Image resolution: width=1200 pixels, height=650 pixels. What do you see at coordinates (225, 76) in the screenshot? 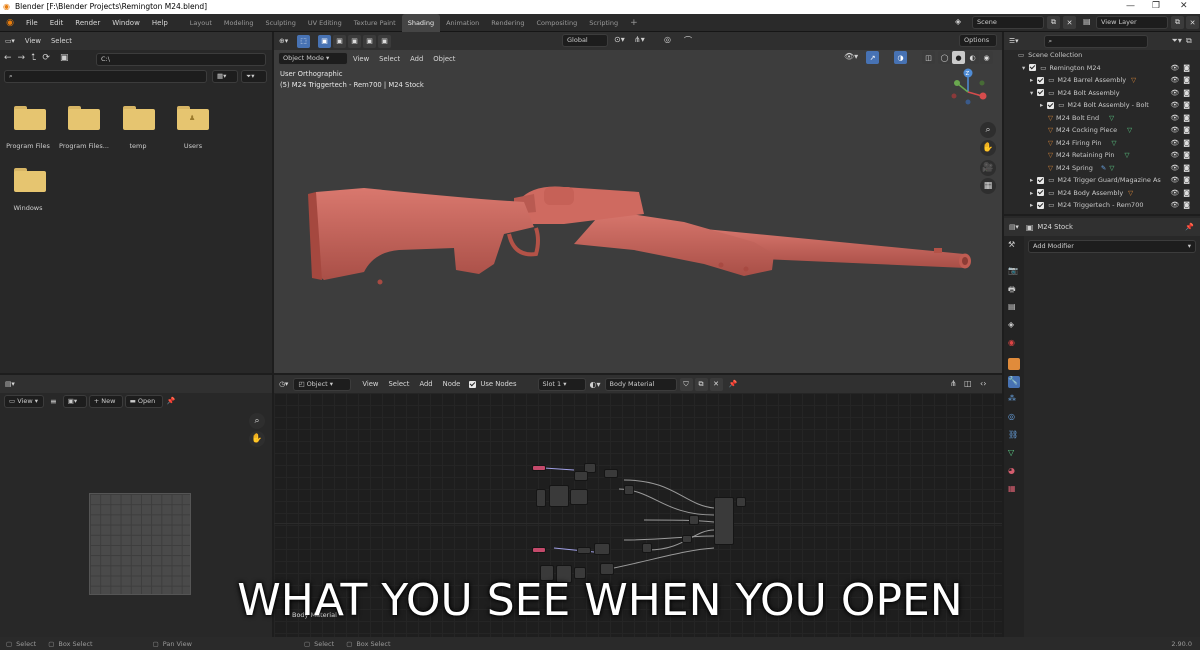
I see `display-mode-icon: ▦▾` at bounding box center [225, 76].